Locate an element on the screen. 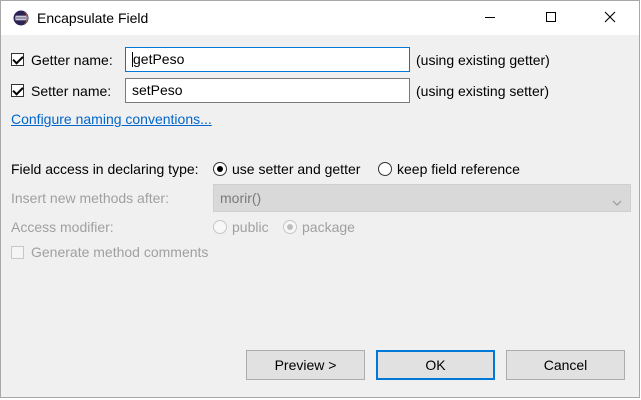 The height and width of the screenshot is (400, 641). title-bar: Encapsulate Field is located at coordinates (320, 18).